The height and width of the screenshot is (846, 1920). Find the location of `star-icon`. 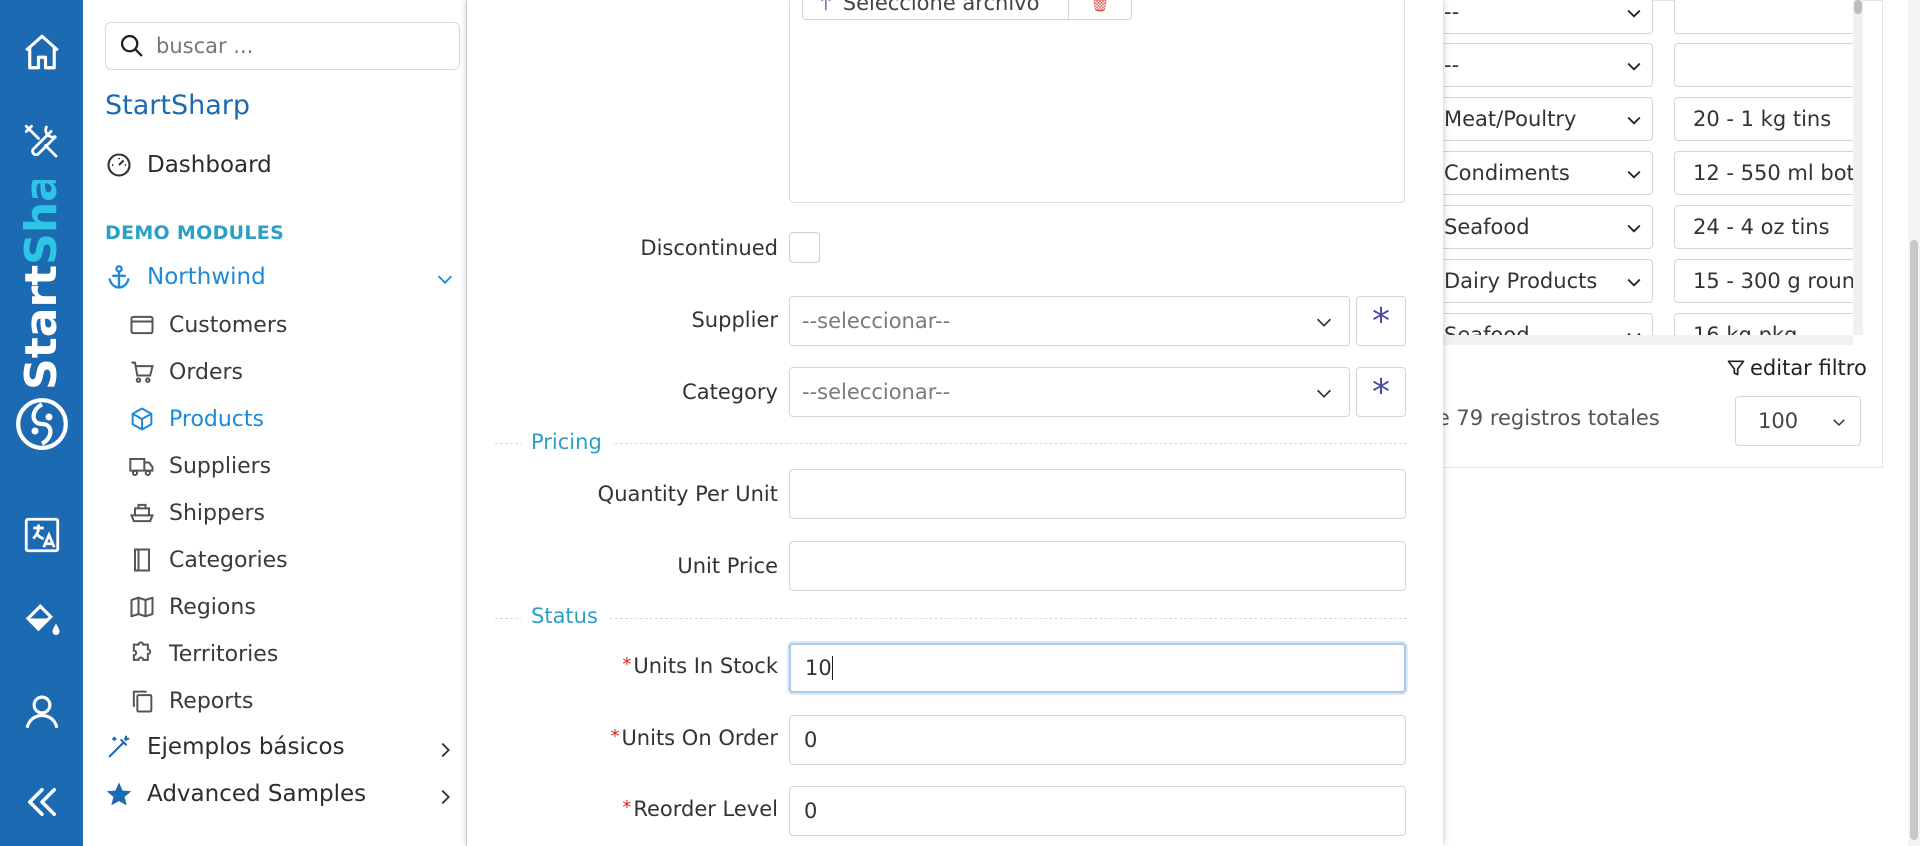

star-icon is located at coordinates (119, 794).